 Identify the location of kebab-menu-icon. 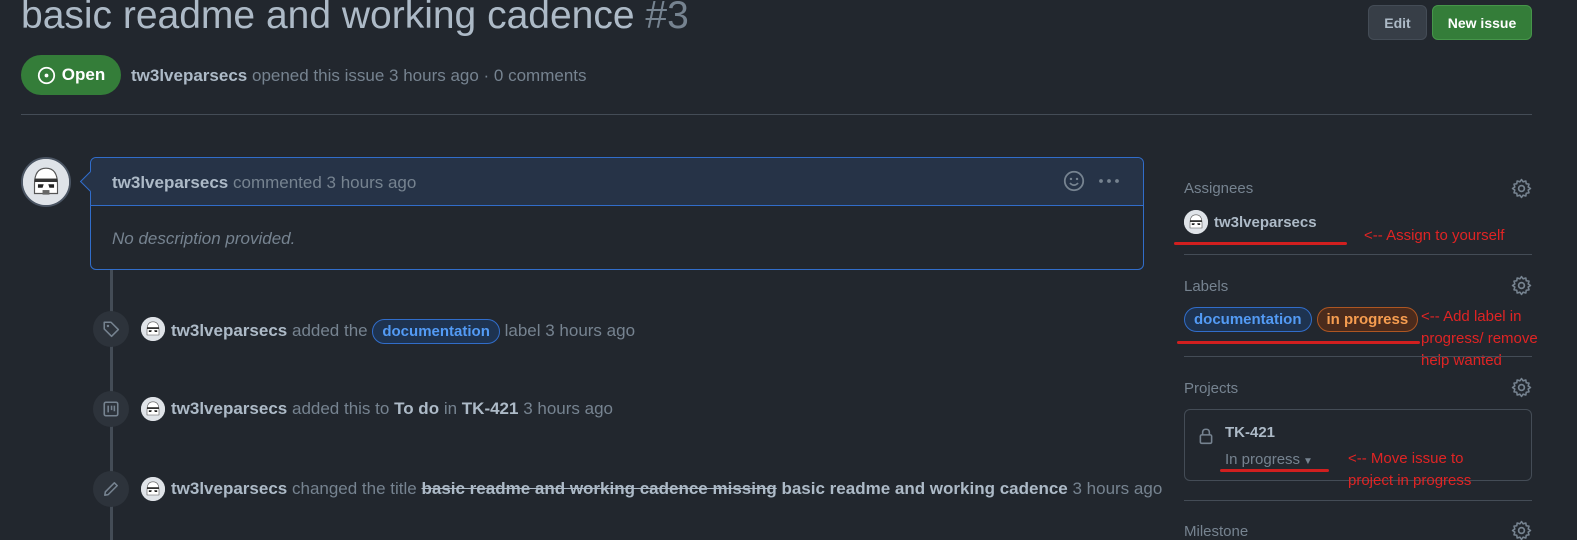
(1109, 181).